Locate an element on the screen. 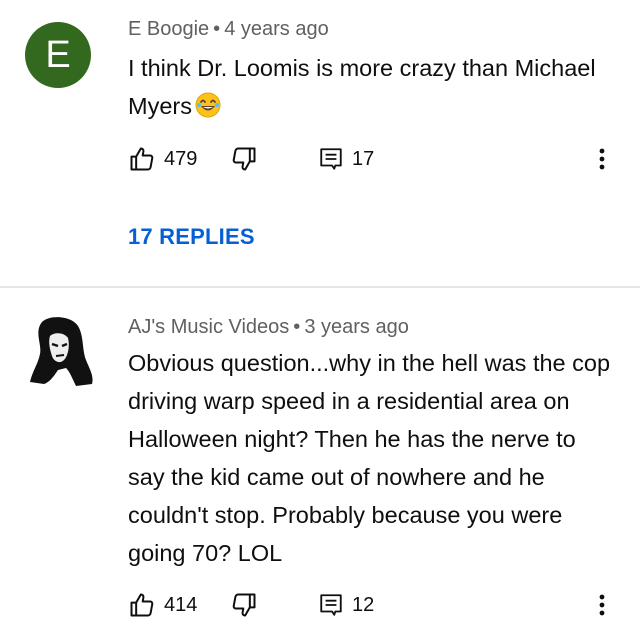  comment-time: 4 years ago is located at coordinates (276, 29).